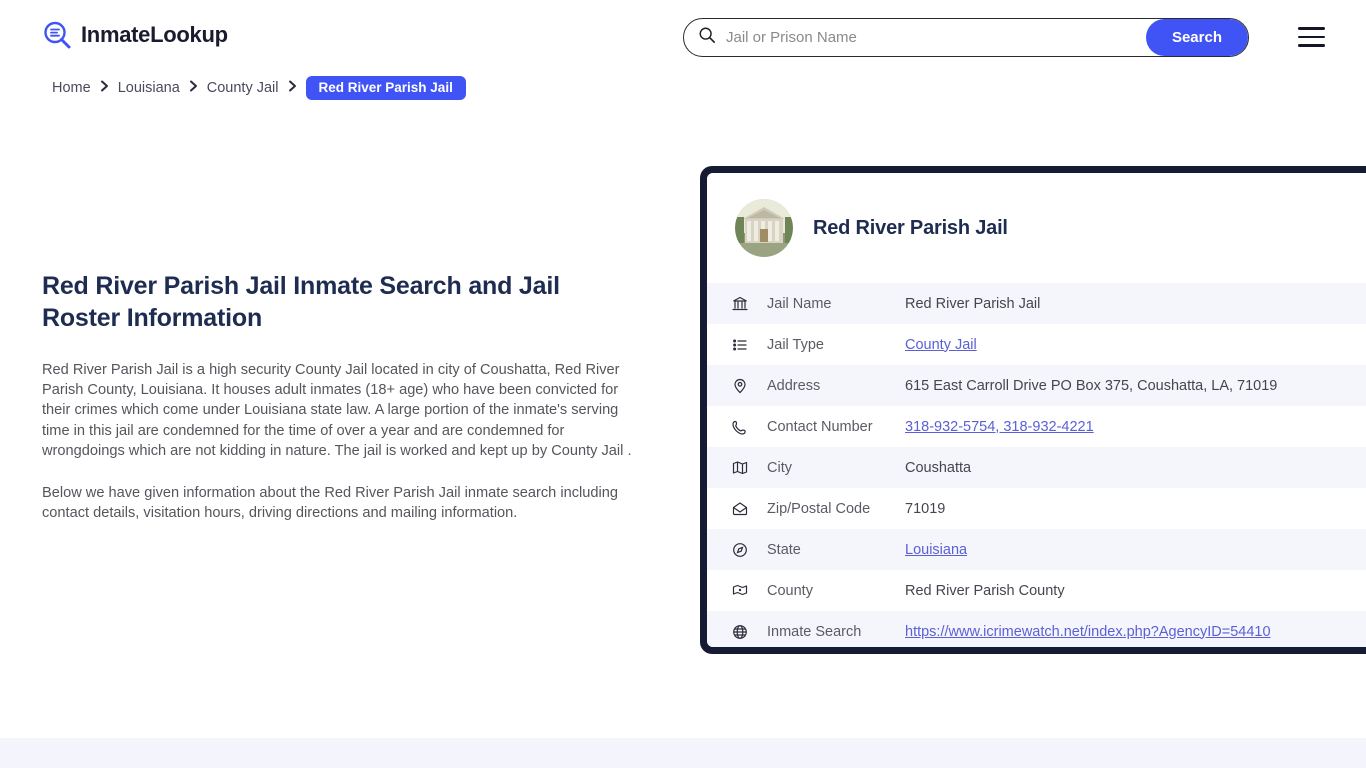 This screenshot has height=768, width=1366. What do you see at coordinates (740, 591) in the screenshot?
I see `map-point-icon` at bounding box center [740, 591].